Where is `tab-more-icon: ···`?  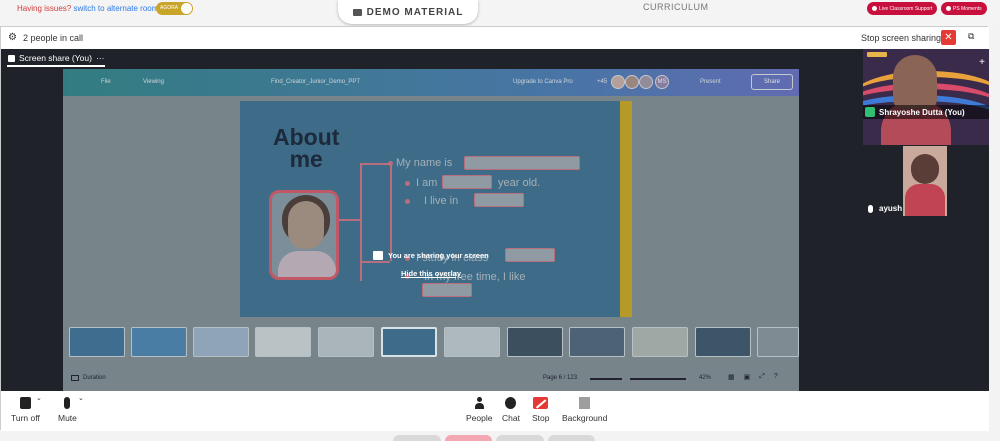
tab-more-icon: ··· is located at coordinates (100, 58).